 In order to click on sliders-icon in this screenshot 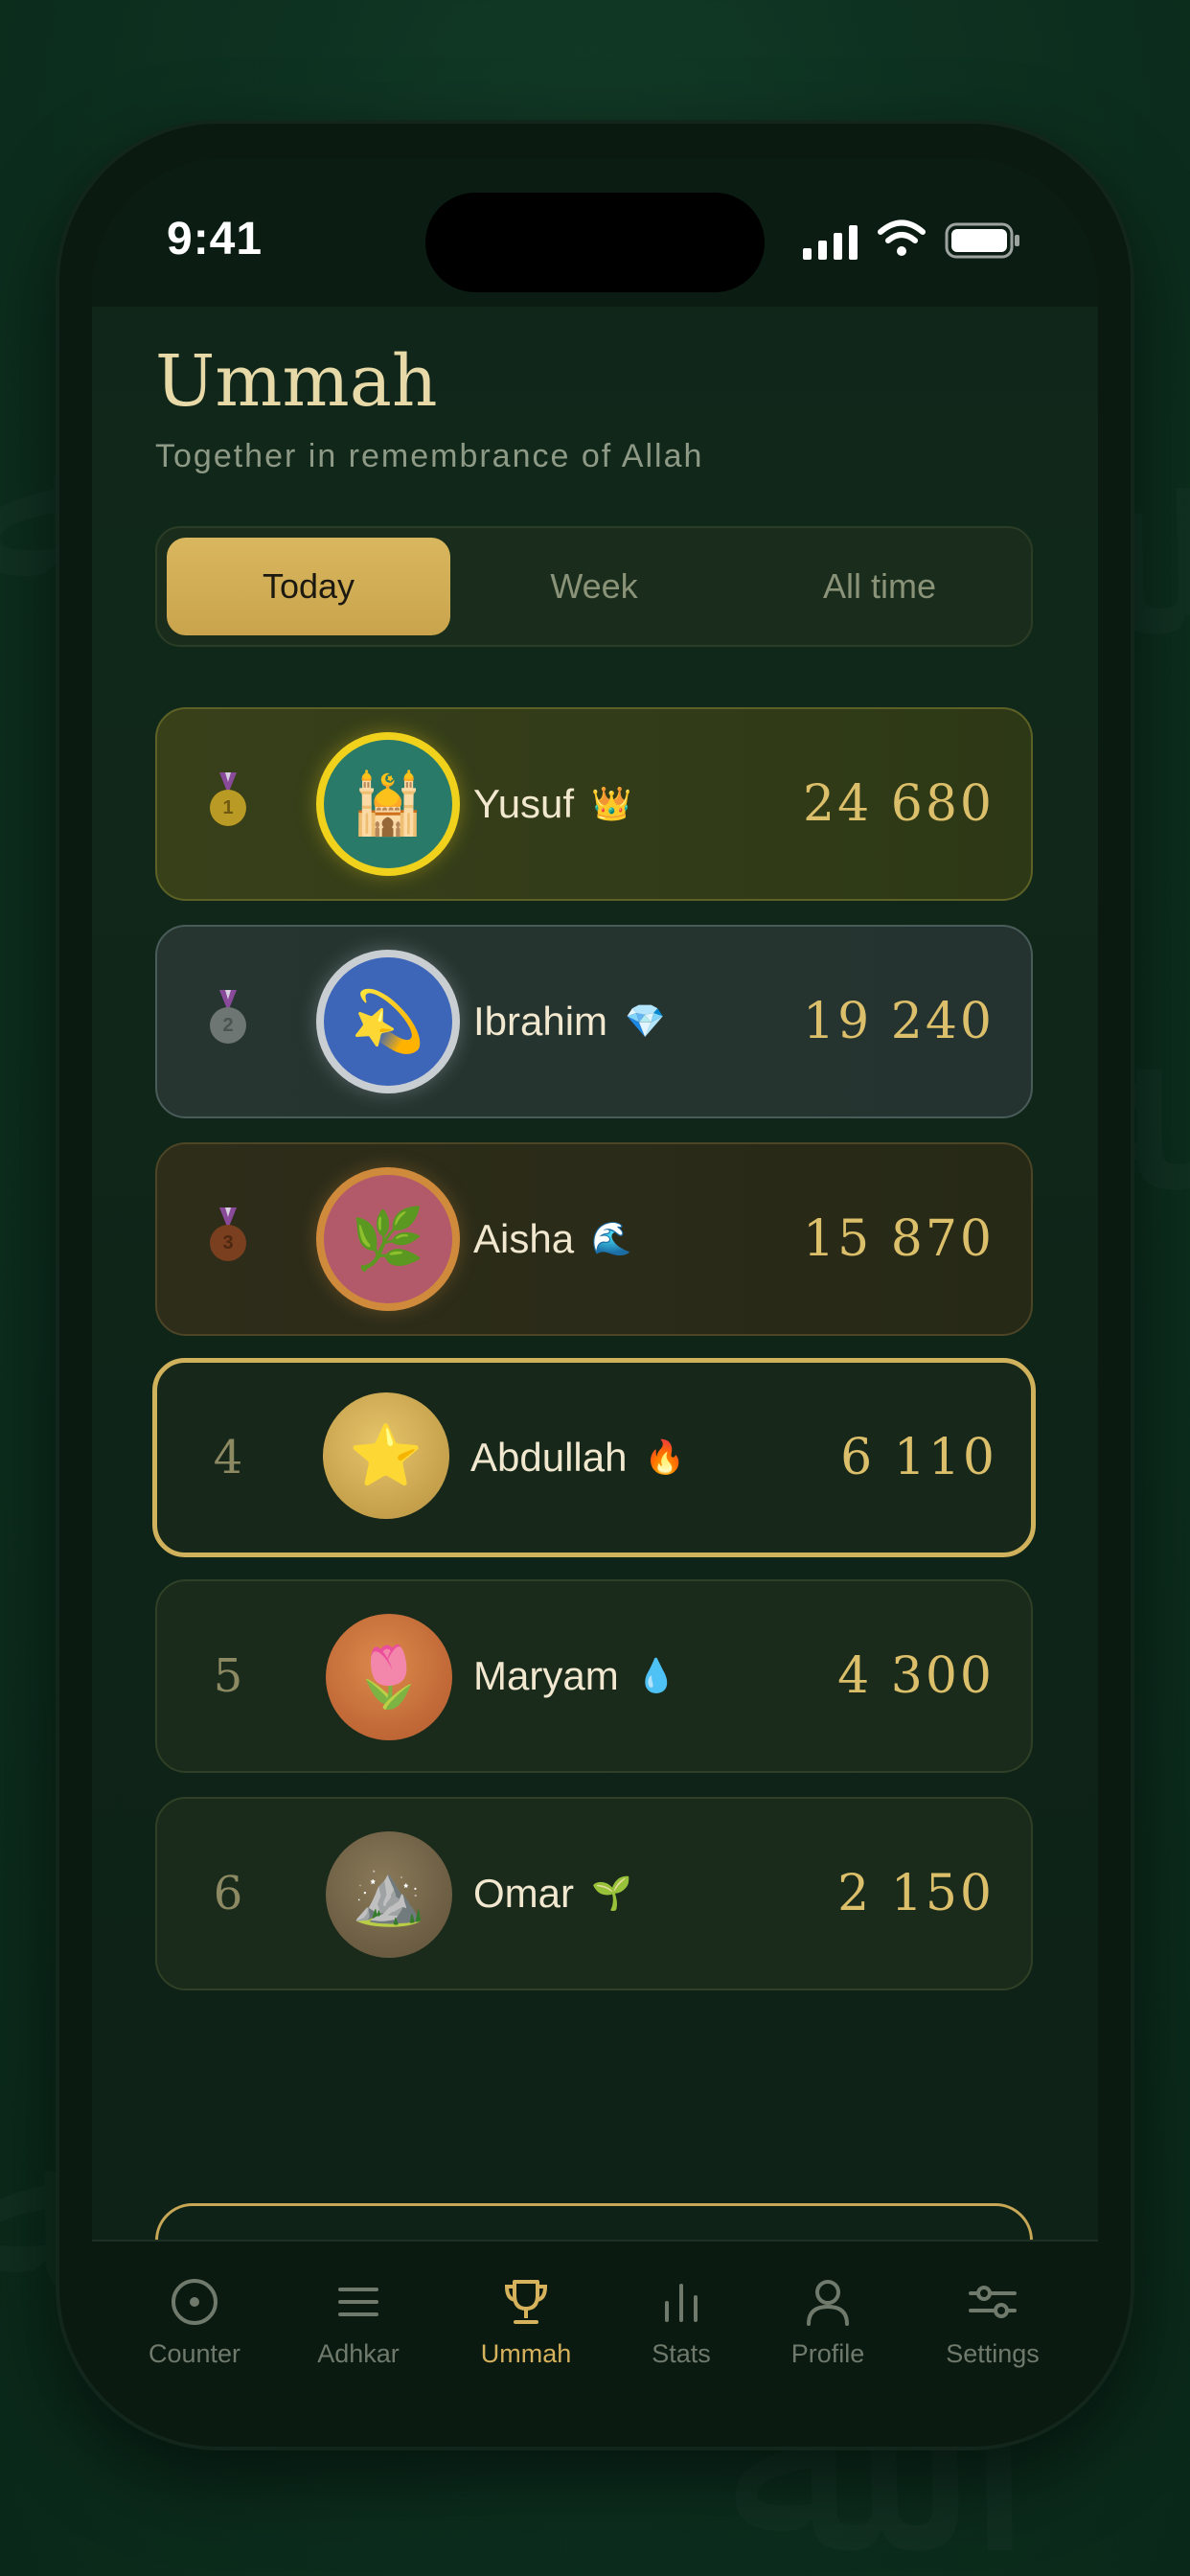, I will do `click(993, 2302)`.